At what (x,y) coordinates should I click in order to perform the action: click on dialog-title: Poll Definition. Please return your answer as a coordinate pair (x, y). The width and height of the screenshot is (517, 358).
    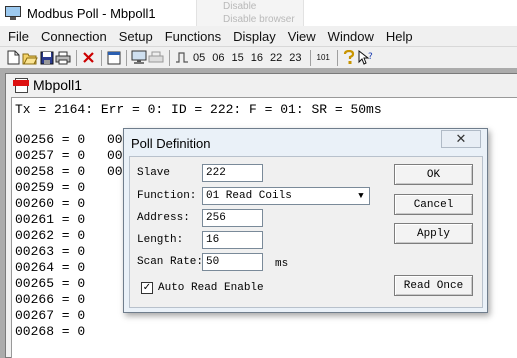
    Looking at the image, I should click on (171, 143).